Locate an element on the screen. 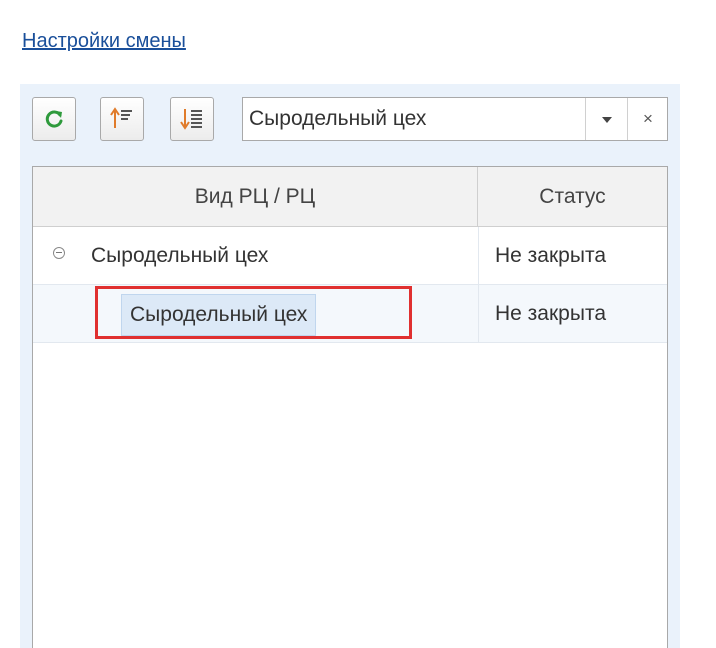  sort-ascending-button is located at coordinates (122, 119).